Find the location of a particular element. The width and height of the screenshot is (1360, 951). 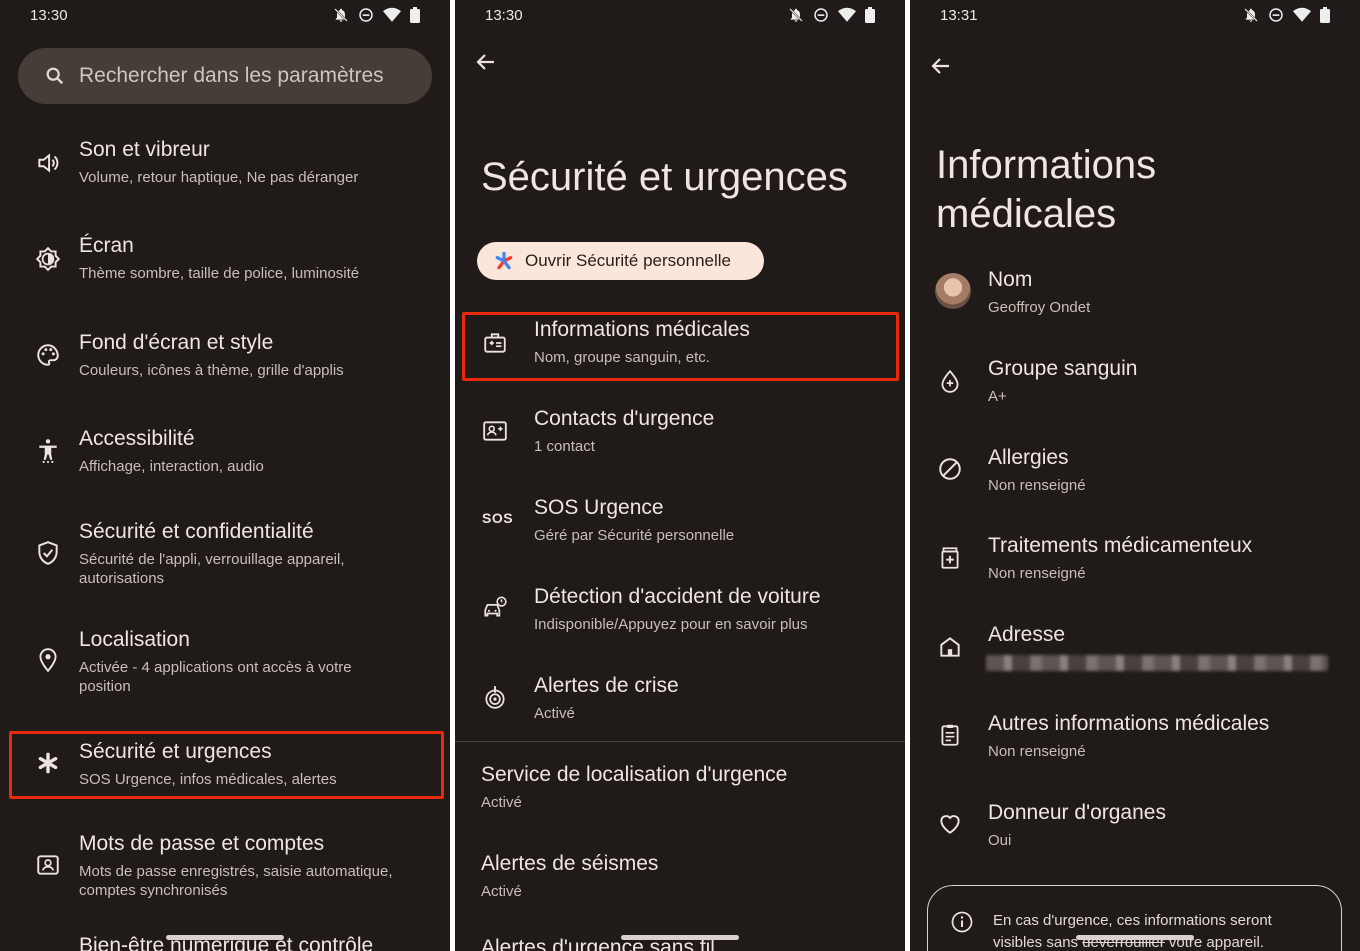

asterisk-icon is located at coordinates (48, 763).